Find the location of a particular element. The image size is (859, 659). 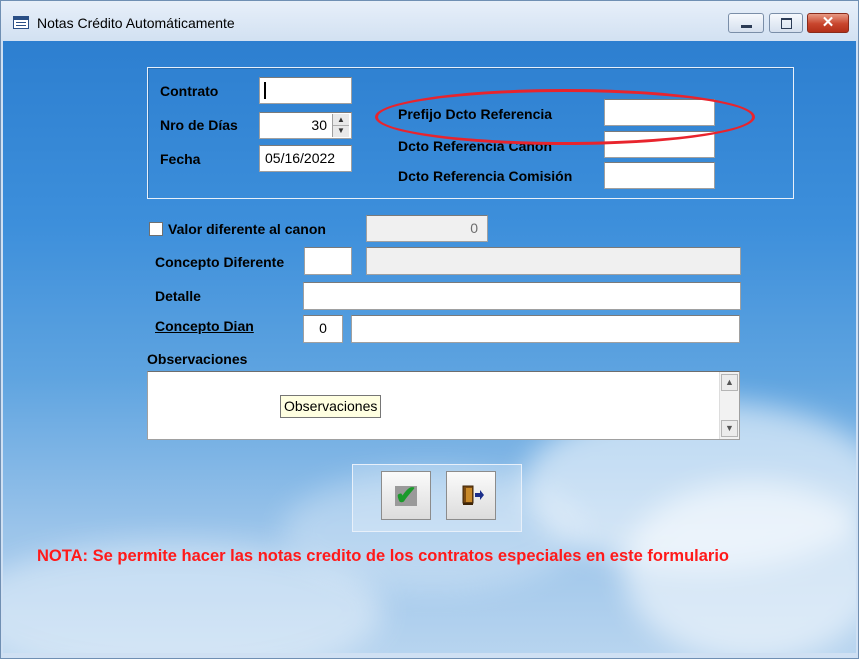

exit-button is located at coordinates (471, 495).